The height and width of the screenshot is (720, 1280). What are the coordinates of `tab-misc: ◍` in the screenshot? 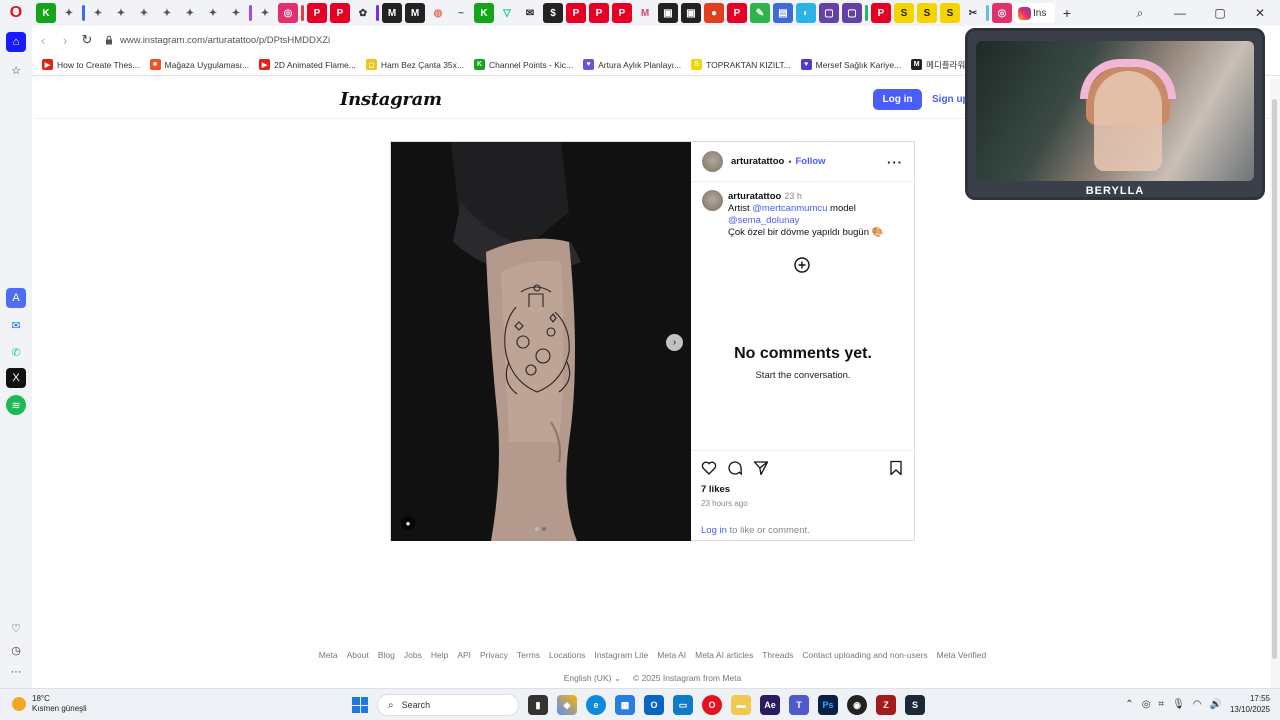 It's located at (438, 13).